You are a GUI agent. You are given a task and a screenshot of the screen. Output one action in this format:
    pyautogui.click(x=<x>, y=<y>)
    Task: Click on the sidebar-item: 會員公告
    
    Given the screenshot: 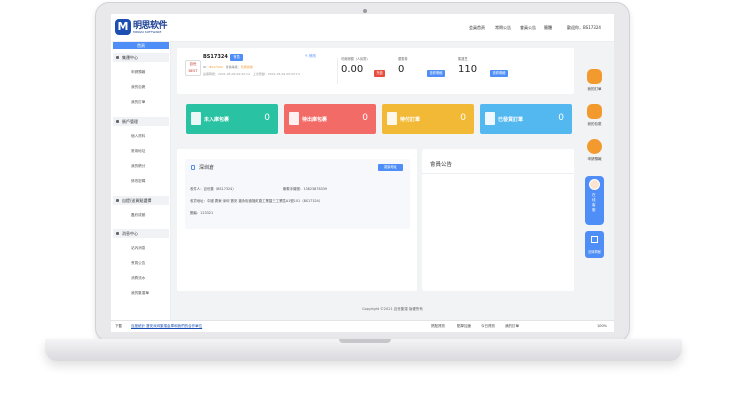 What is the action you would take?
    pyautogui.click(x=138, y=263)
    